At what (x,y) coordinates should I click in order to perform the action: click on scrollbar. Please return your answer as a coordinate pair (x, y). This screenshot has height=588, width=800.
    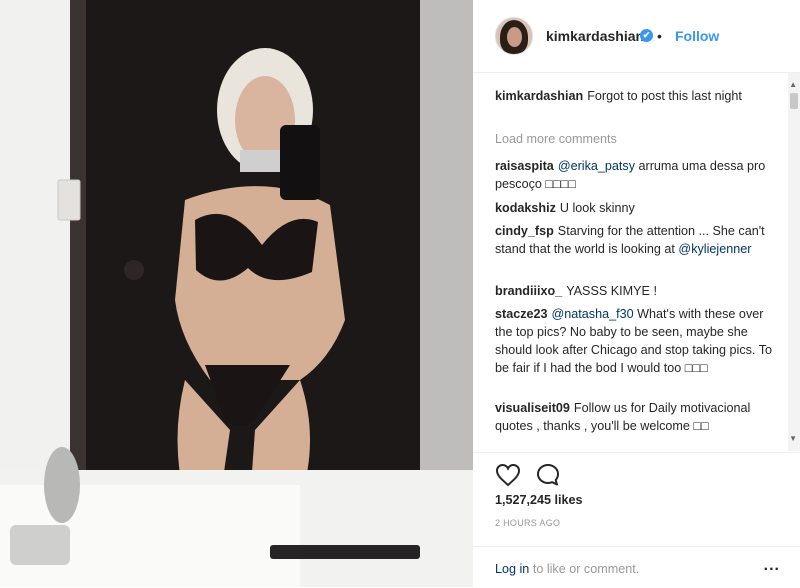
    Looking at the image, I should click on (794, 262).